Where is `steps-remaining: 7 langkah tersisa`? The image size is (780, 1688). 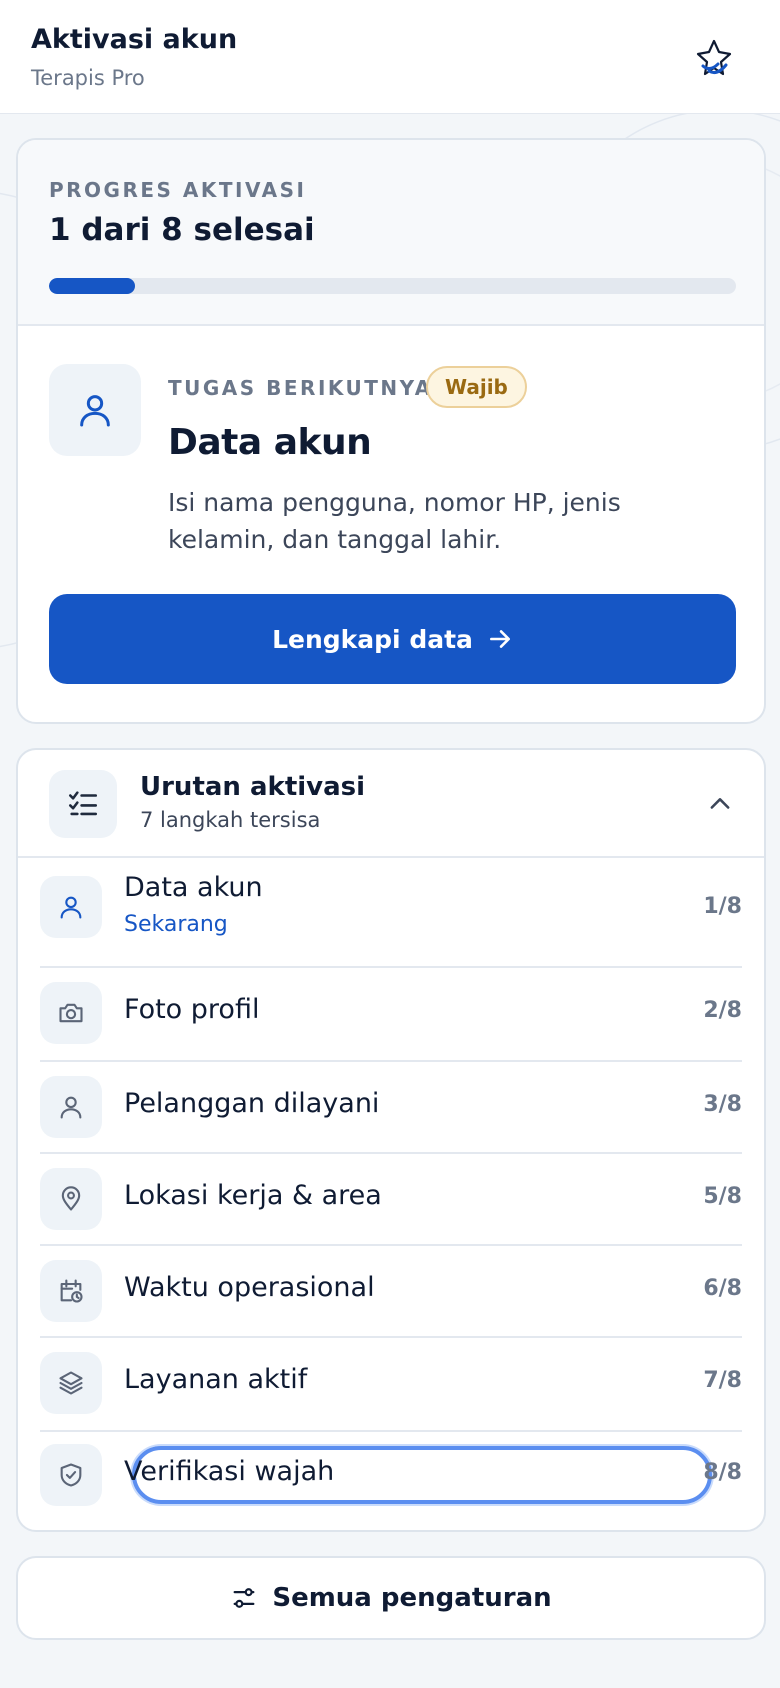
steps-remaining: 7 langkah tersisa is located at coordinates (230, 820).